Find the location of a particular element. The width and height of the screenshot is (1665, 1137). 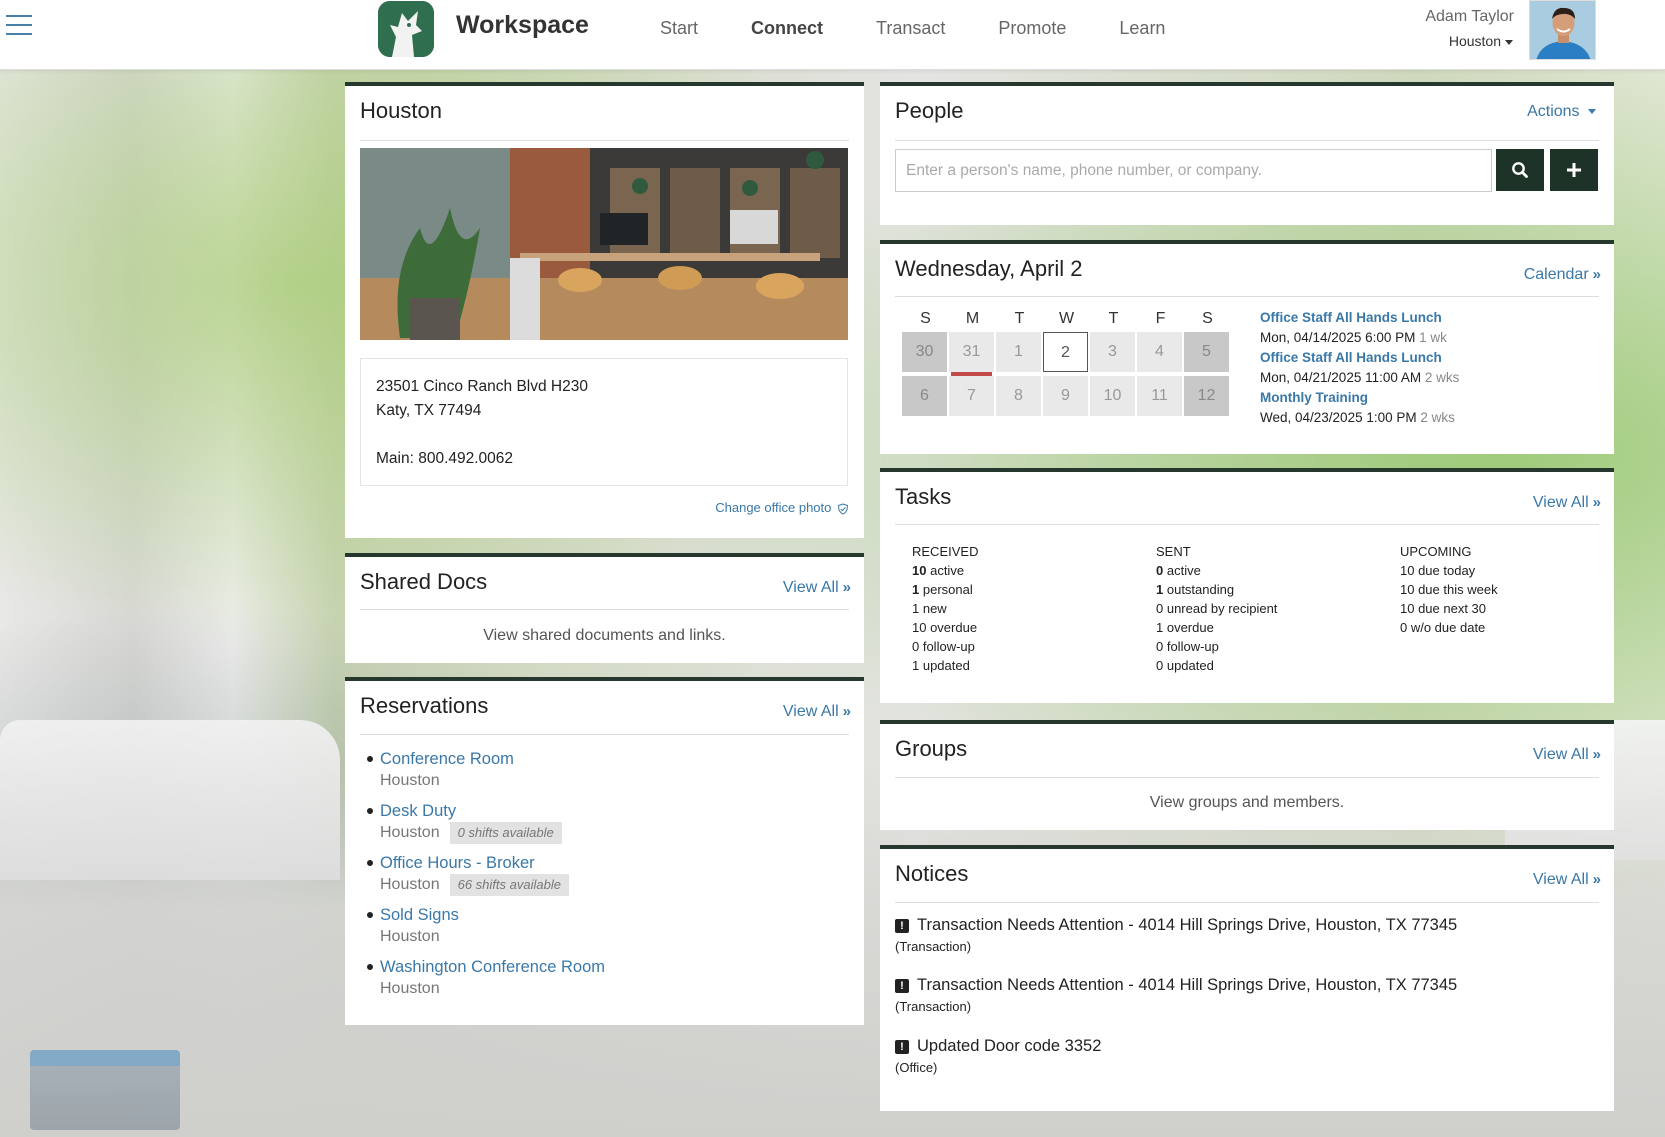

change-office-photo-link: Change office photo is located at coordinates (782, 507).